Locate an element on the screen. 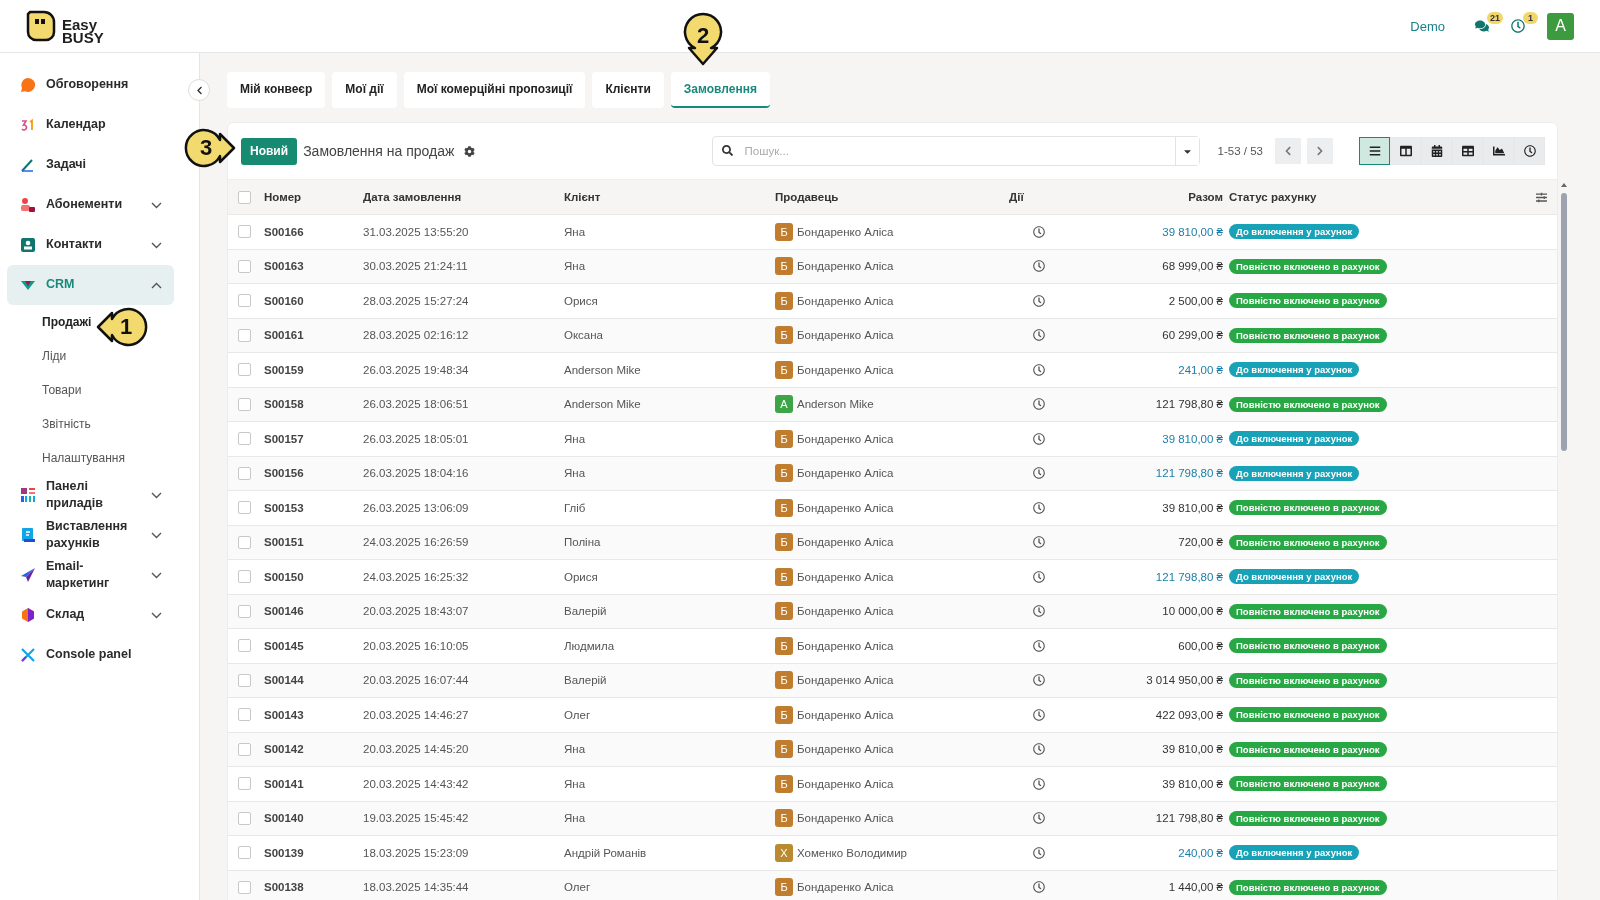  database-link: Demo is located at coordinates (1427, 26).